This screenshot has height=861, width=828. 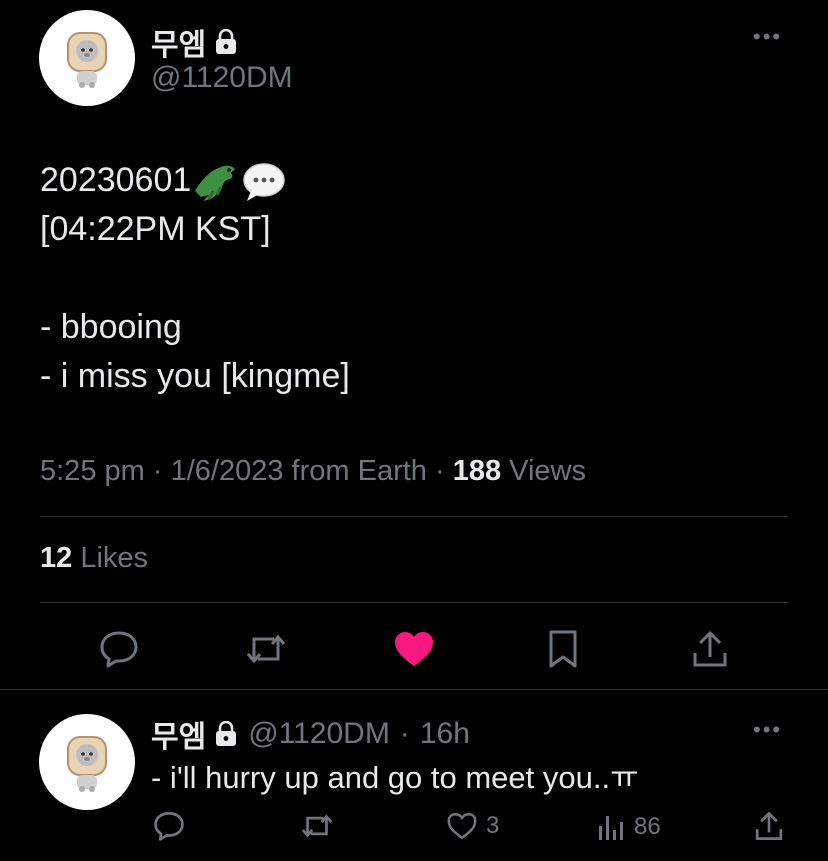 I want to click on tweet-date: 1/6/2023, so click(x=227, y=471).